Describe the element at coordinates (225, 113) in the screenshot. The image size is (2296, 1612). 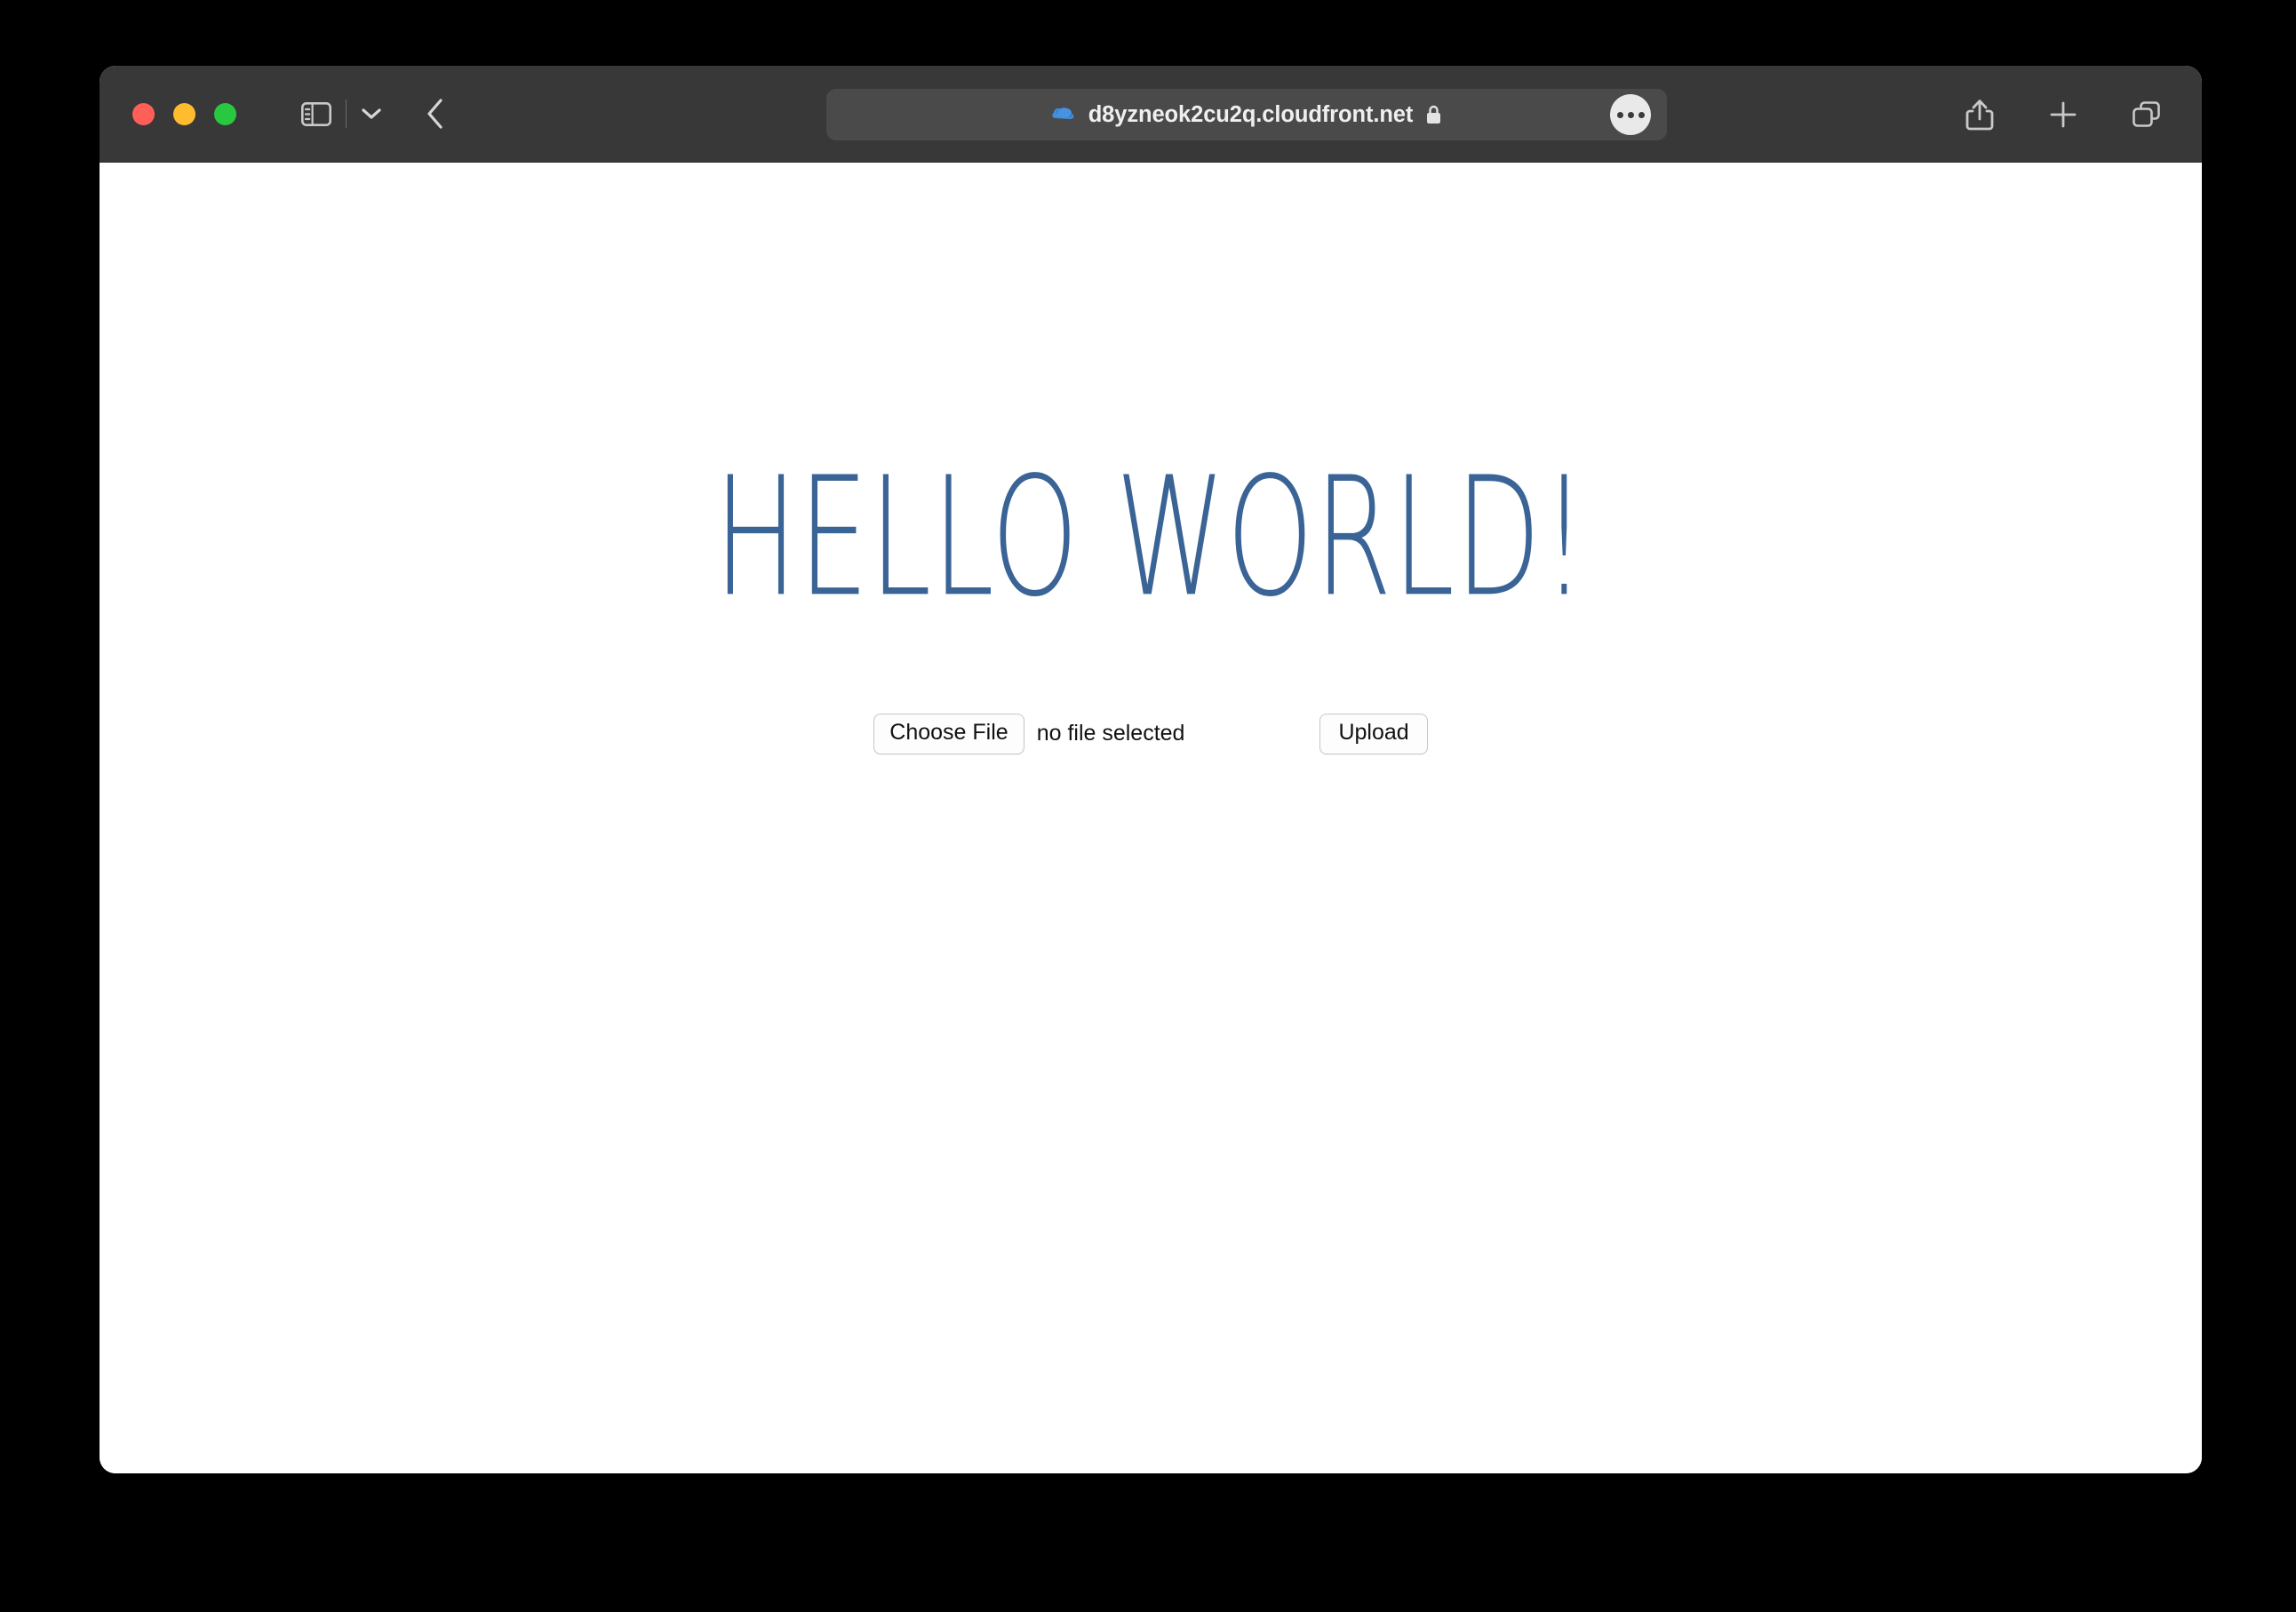
I see `maximize-window-button` at that location.